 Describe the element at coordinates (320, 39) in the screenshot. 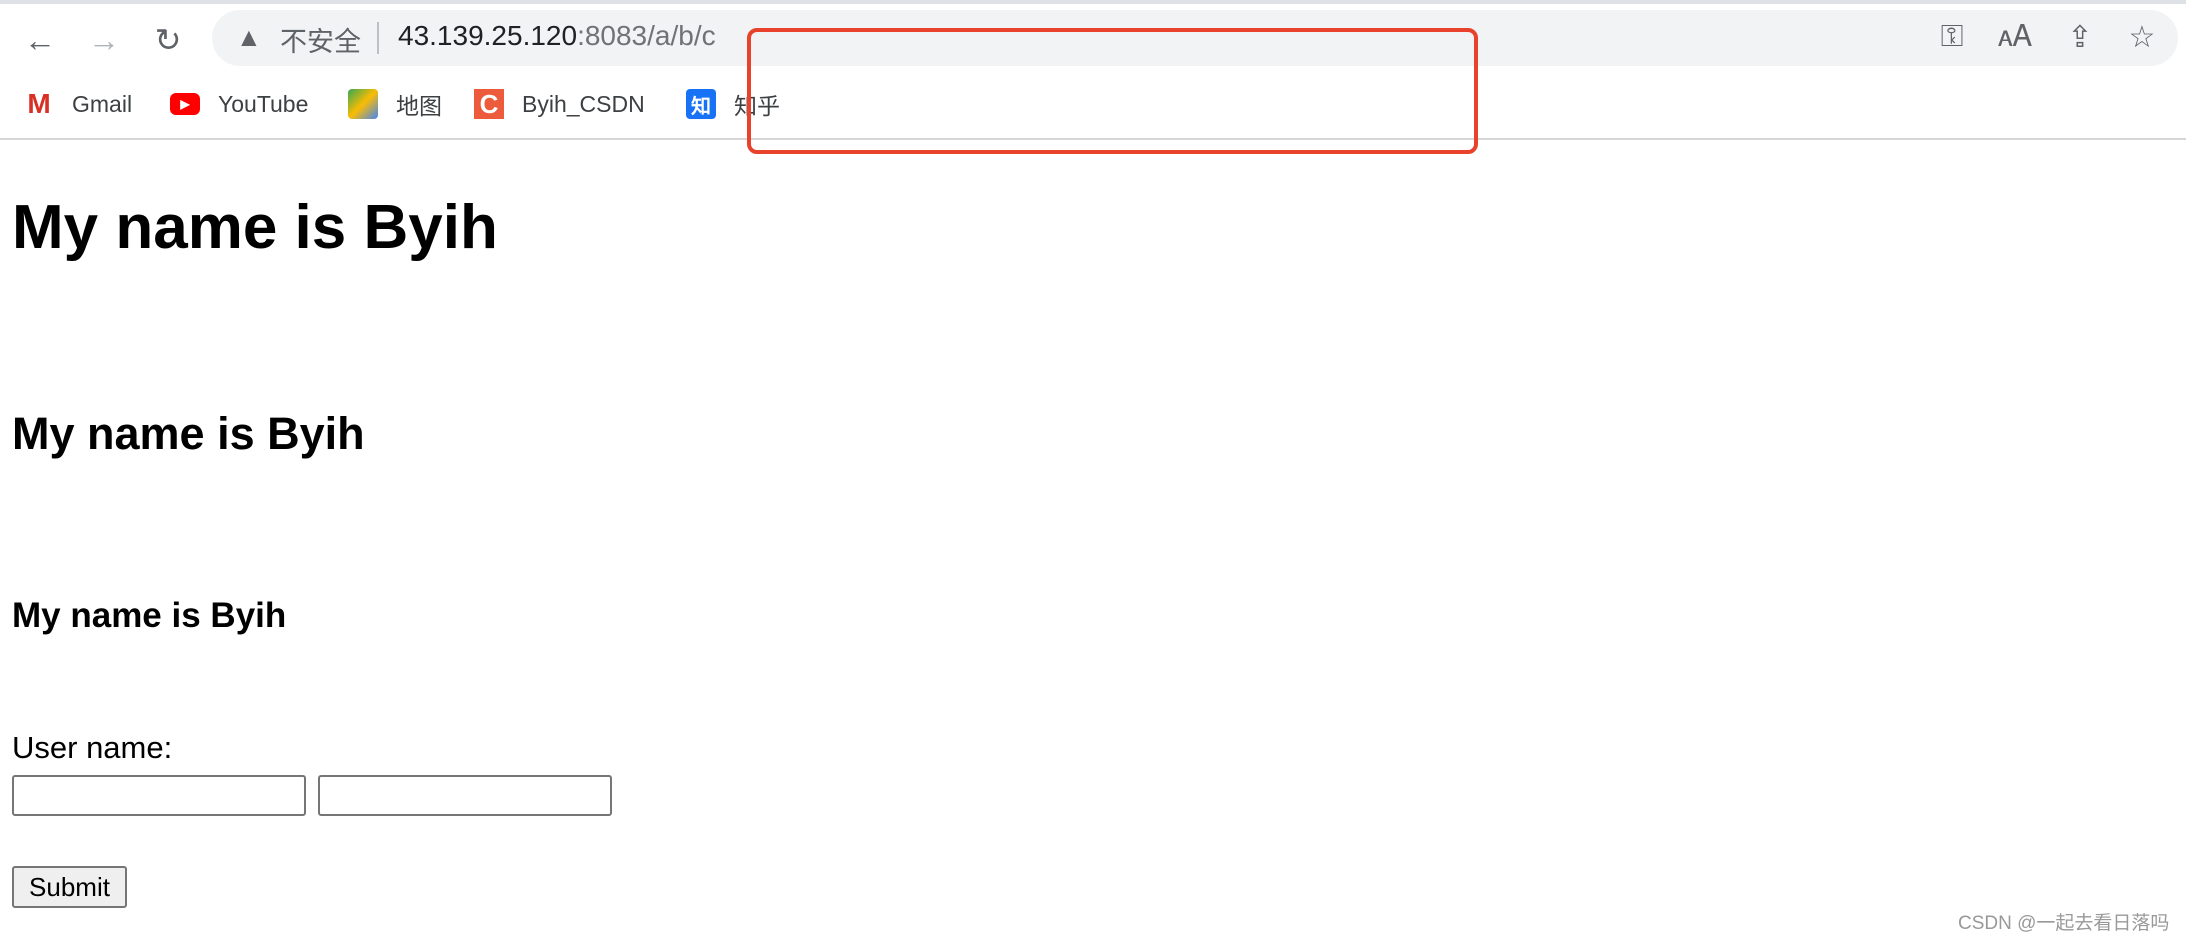

I see `security-label: 不安全` at that location.